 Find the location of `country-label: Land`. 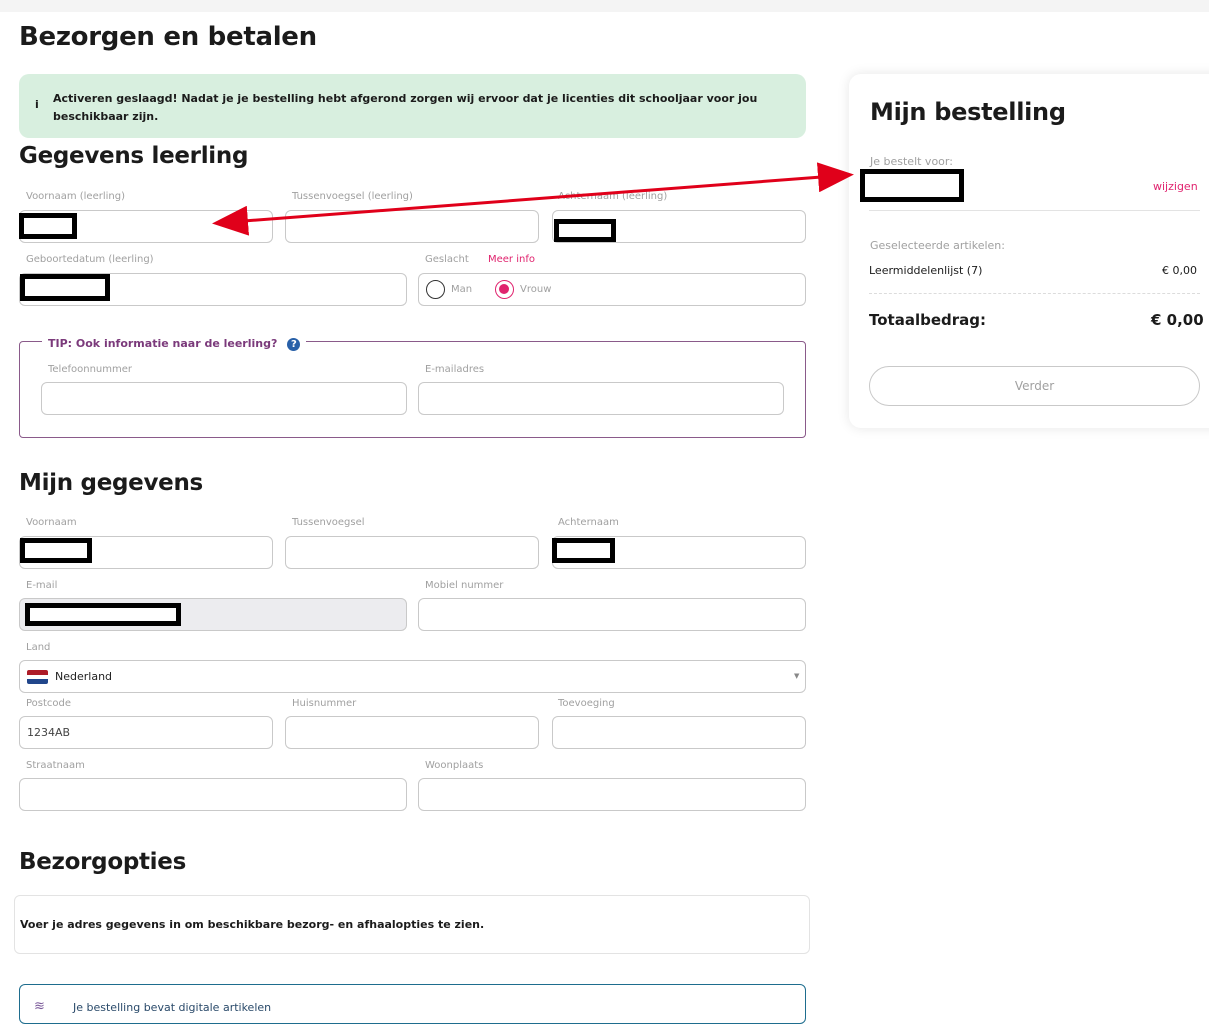

country-label: Land is located at coordinates (38, 647).